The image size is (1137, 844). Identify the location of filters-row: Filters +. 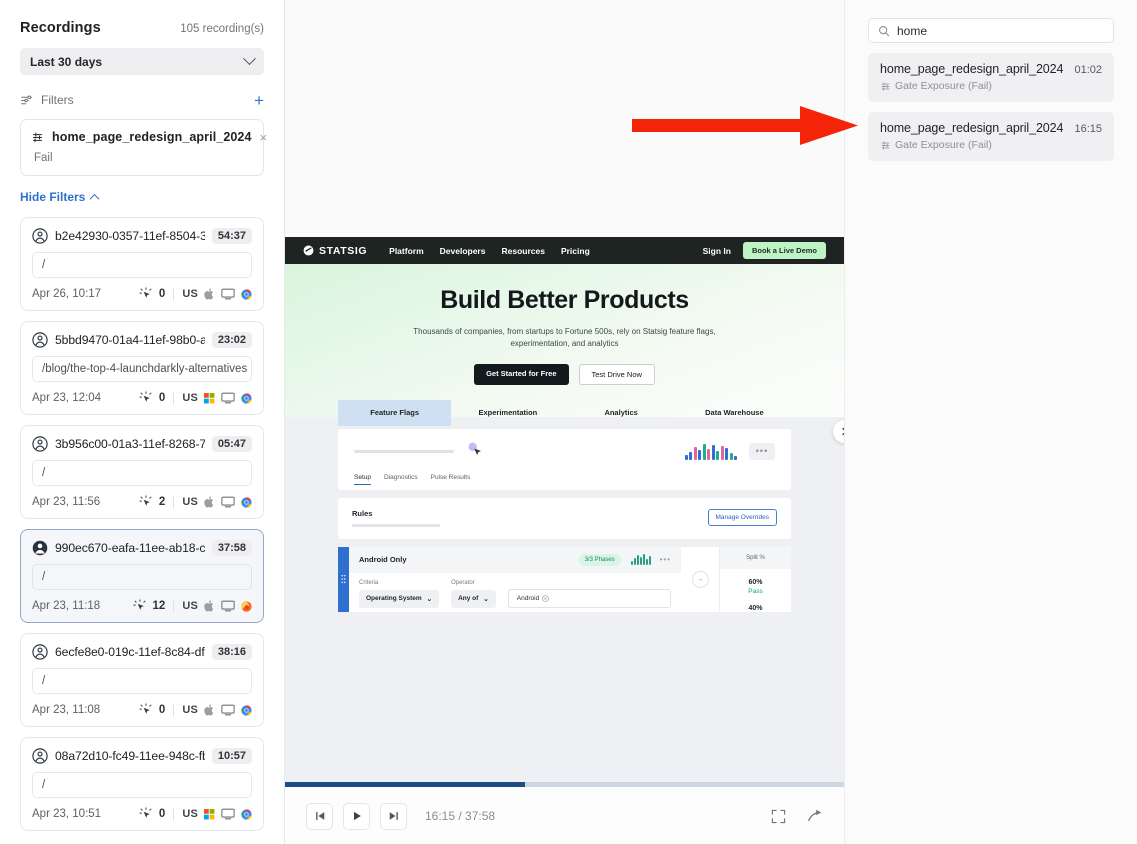
(142, 100).